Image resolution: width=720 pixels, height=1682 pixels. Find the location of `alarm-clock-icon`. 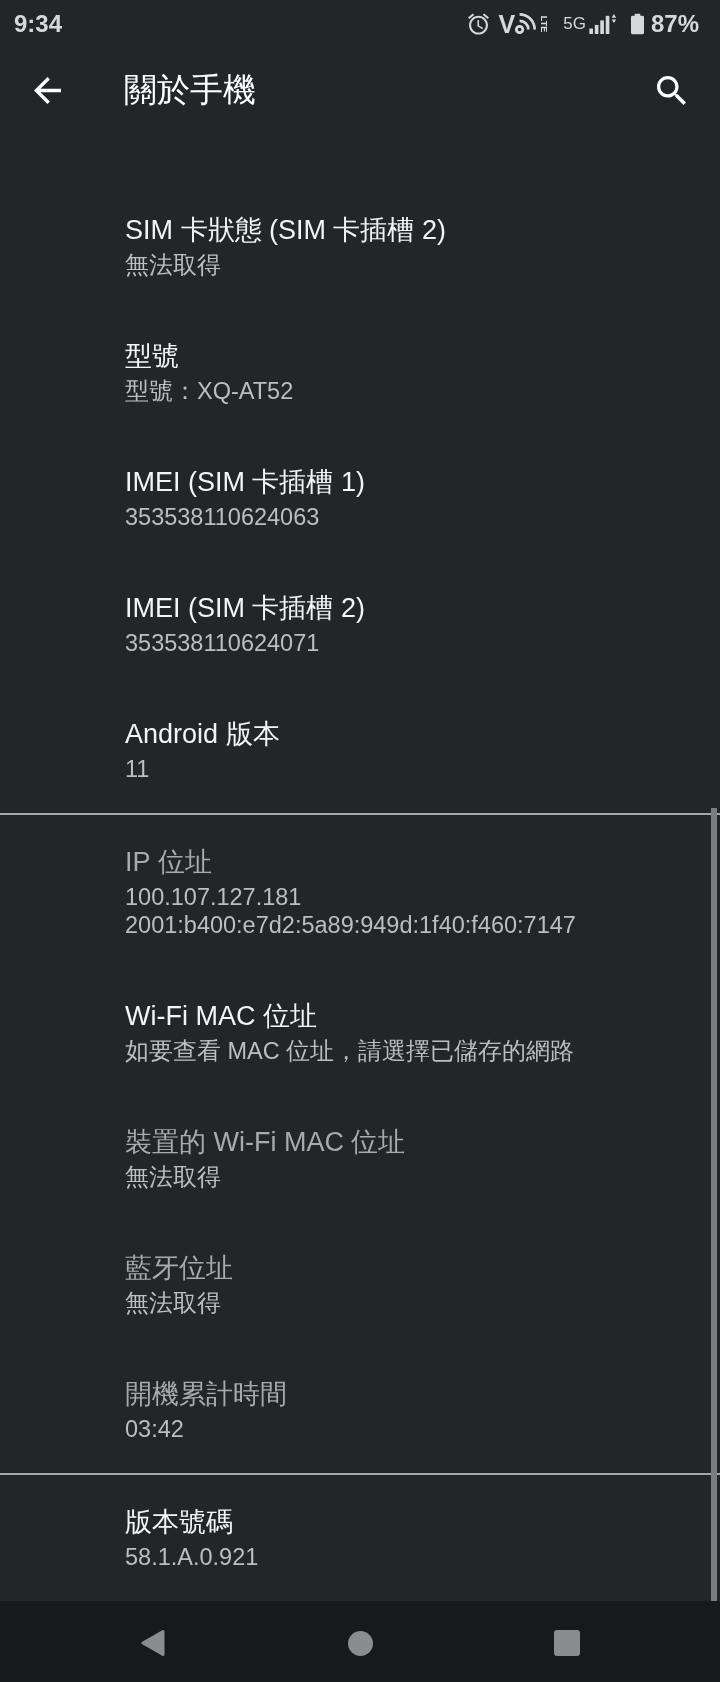

alarm-clock-icon is located at coordinates (478, 24).